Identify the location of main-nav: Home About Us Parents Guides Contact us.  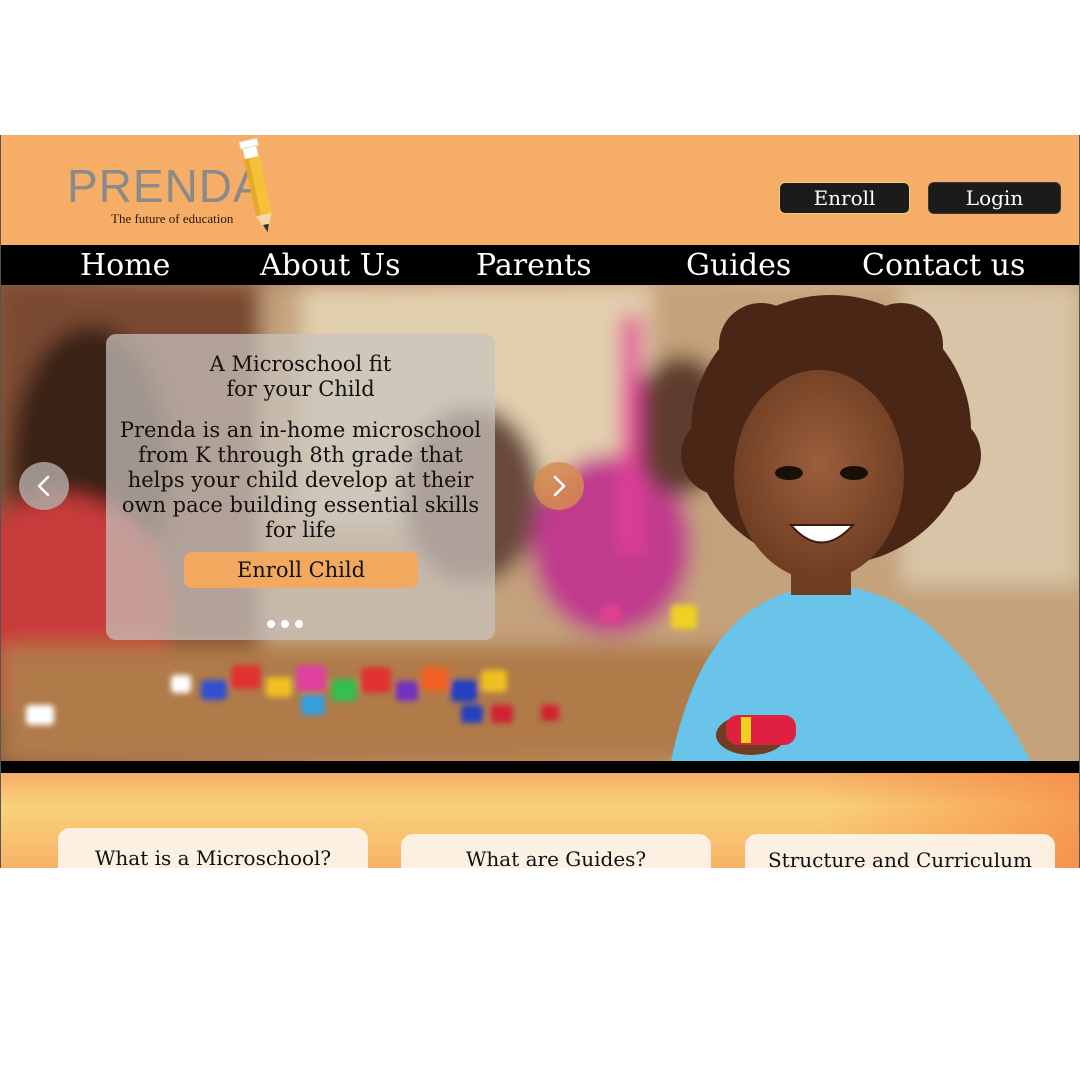
(540, 265).